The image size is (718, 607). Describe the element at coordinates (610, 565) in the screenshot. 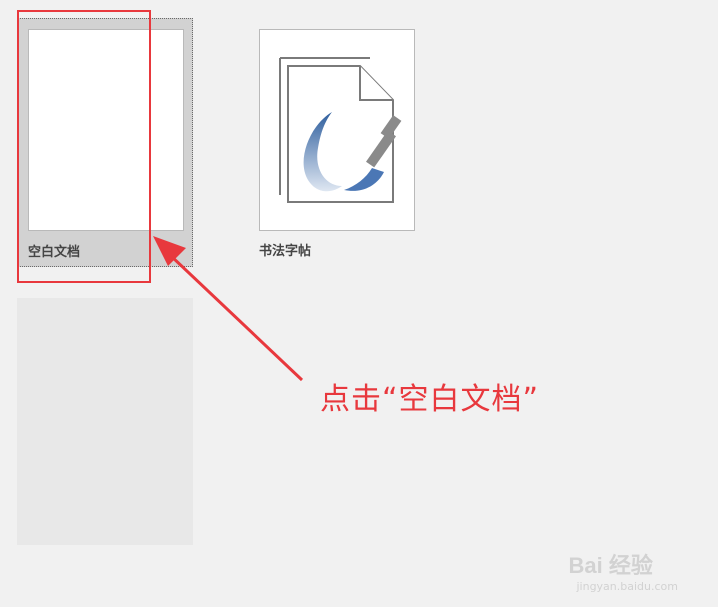

I see `watermark-main-text: Bai 经验` at that location.